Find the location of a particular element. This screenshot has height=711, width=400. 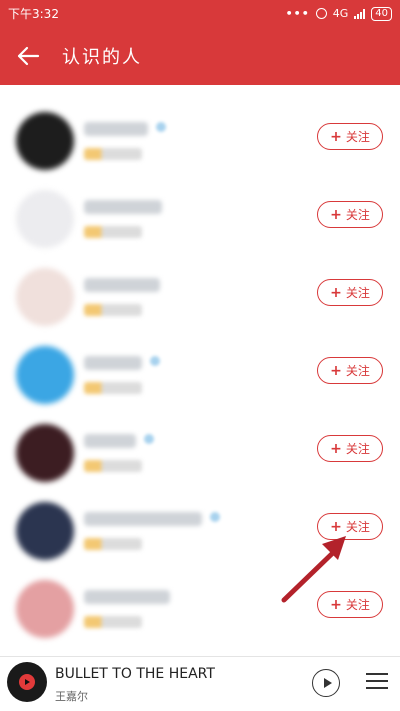

song-artist: 王嘉尔 is located at coordinates (71, 696).